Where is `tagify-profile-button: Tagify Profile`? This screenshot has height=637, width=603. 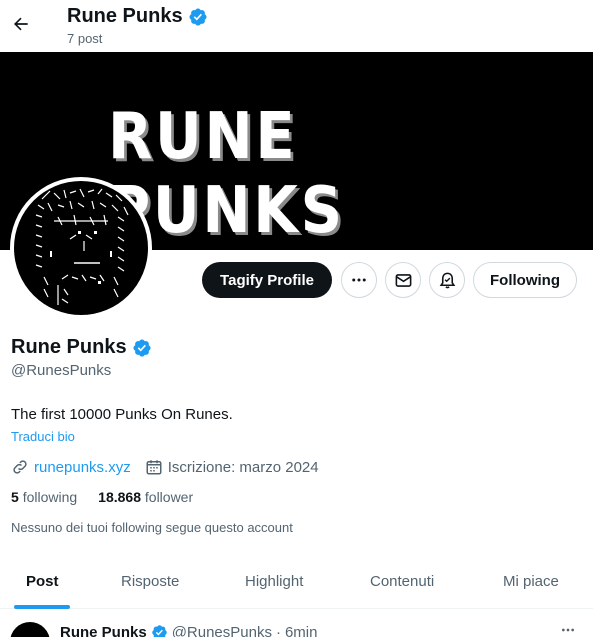
tagify-profile-button: Tagify Profile is located at coordinates (267, 280).